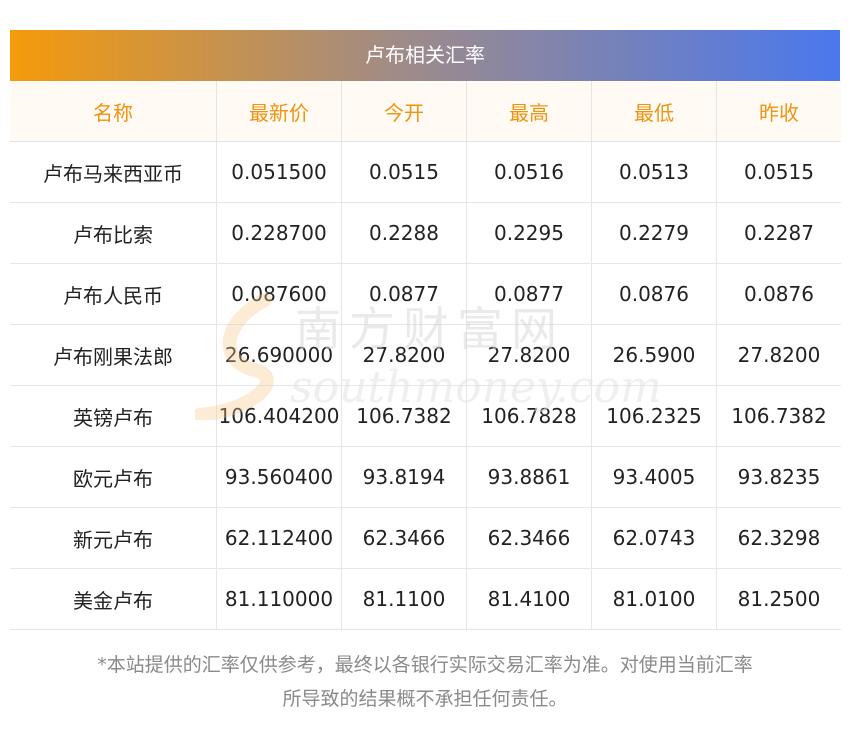 The width and height of the screenshot is (850, 733). Describe the element at coordinates (778, 416) in the screenshot. I see `cell-prev-close: 106.7382` at that location.